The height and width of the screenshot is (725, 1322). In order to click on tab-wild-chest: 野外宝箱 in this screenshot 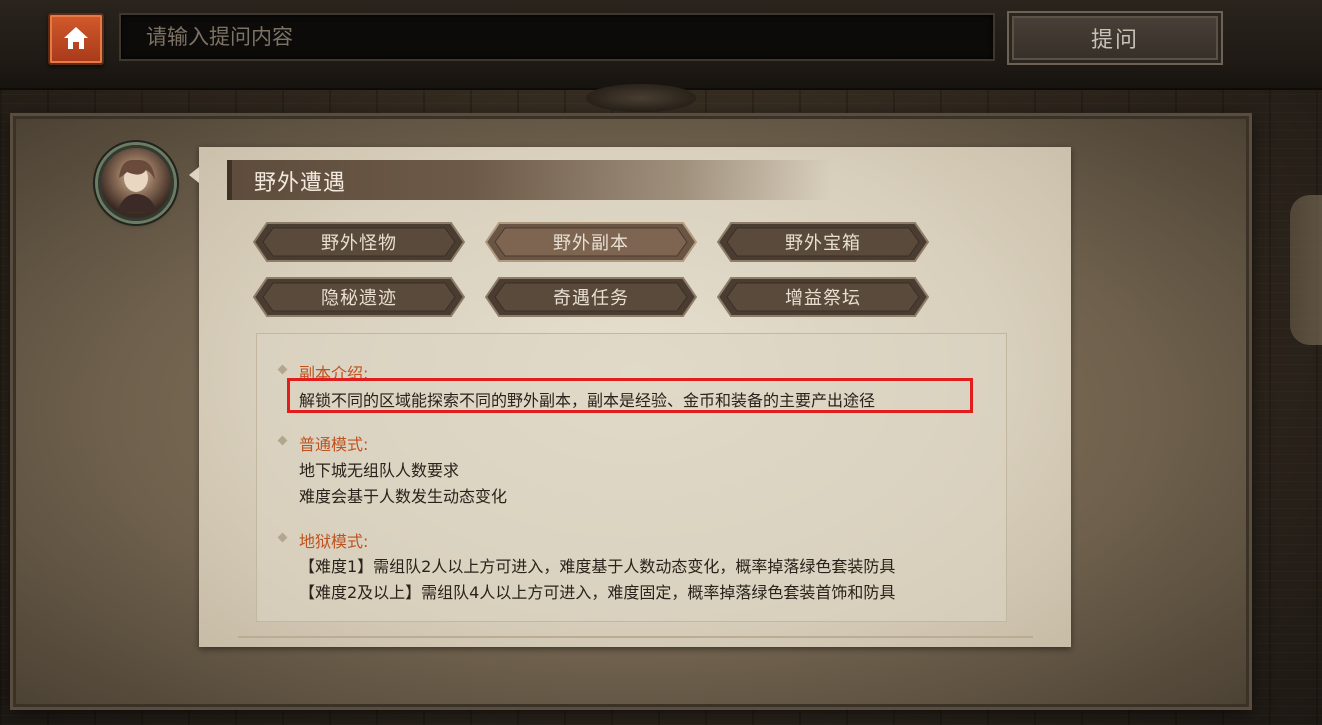, I will do `click(823, 242)`.